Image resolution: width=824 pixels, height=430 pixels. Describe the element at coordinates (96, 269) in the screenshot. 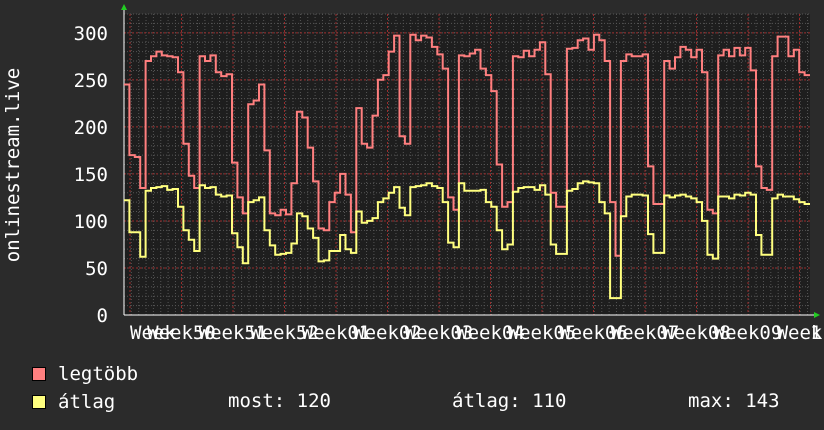

I see `y-tick-label: 50` at that location.